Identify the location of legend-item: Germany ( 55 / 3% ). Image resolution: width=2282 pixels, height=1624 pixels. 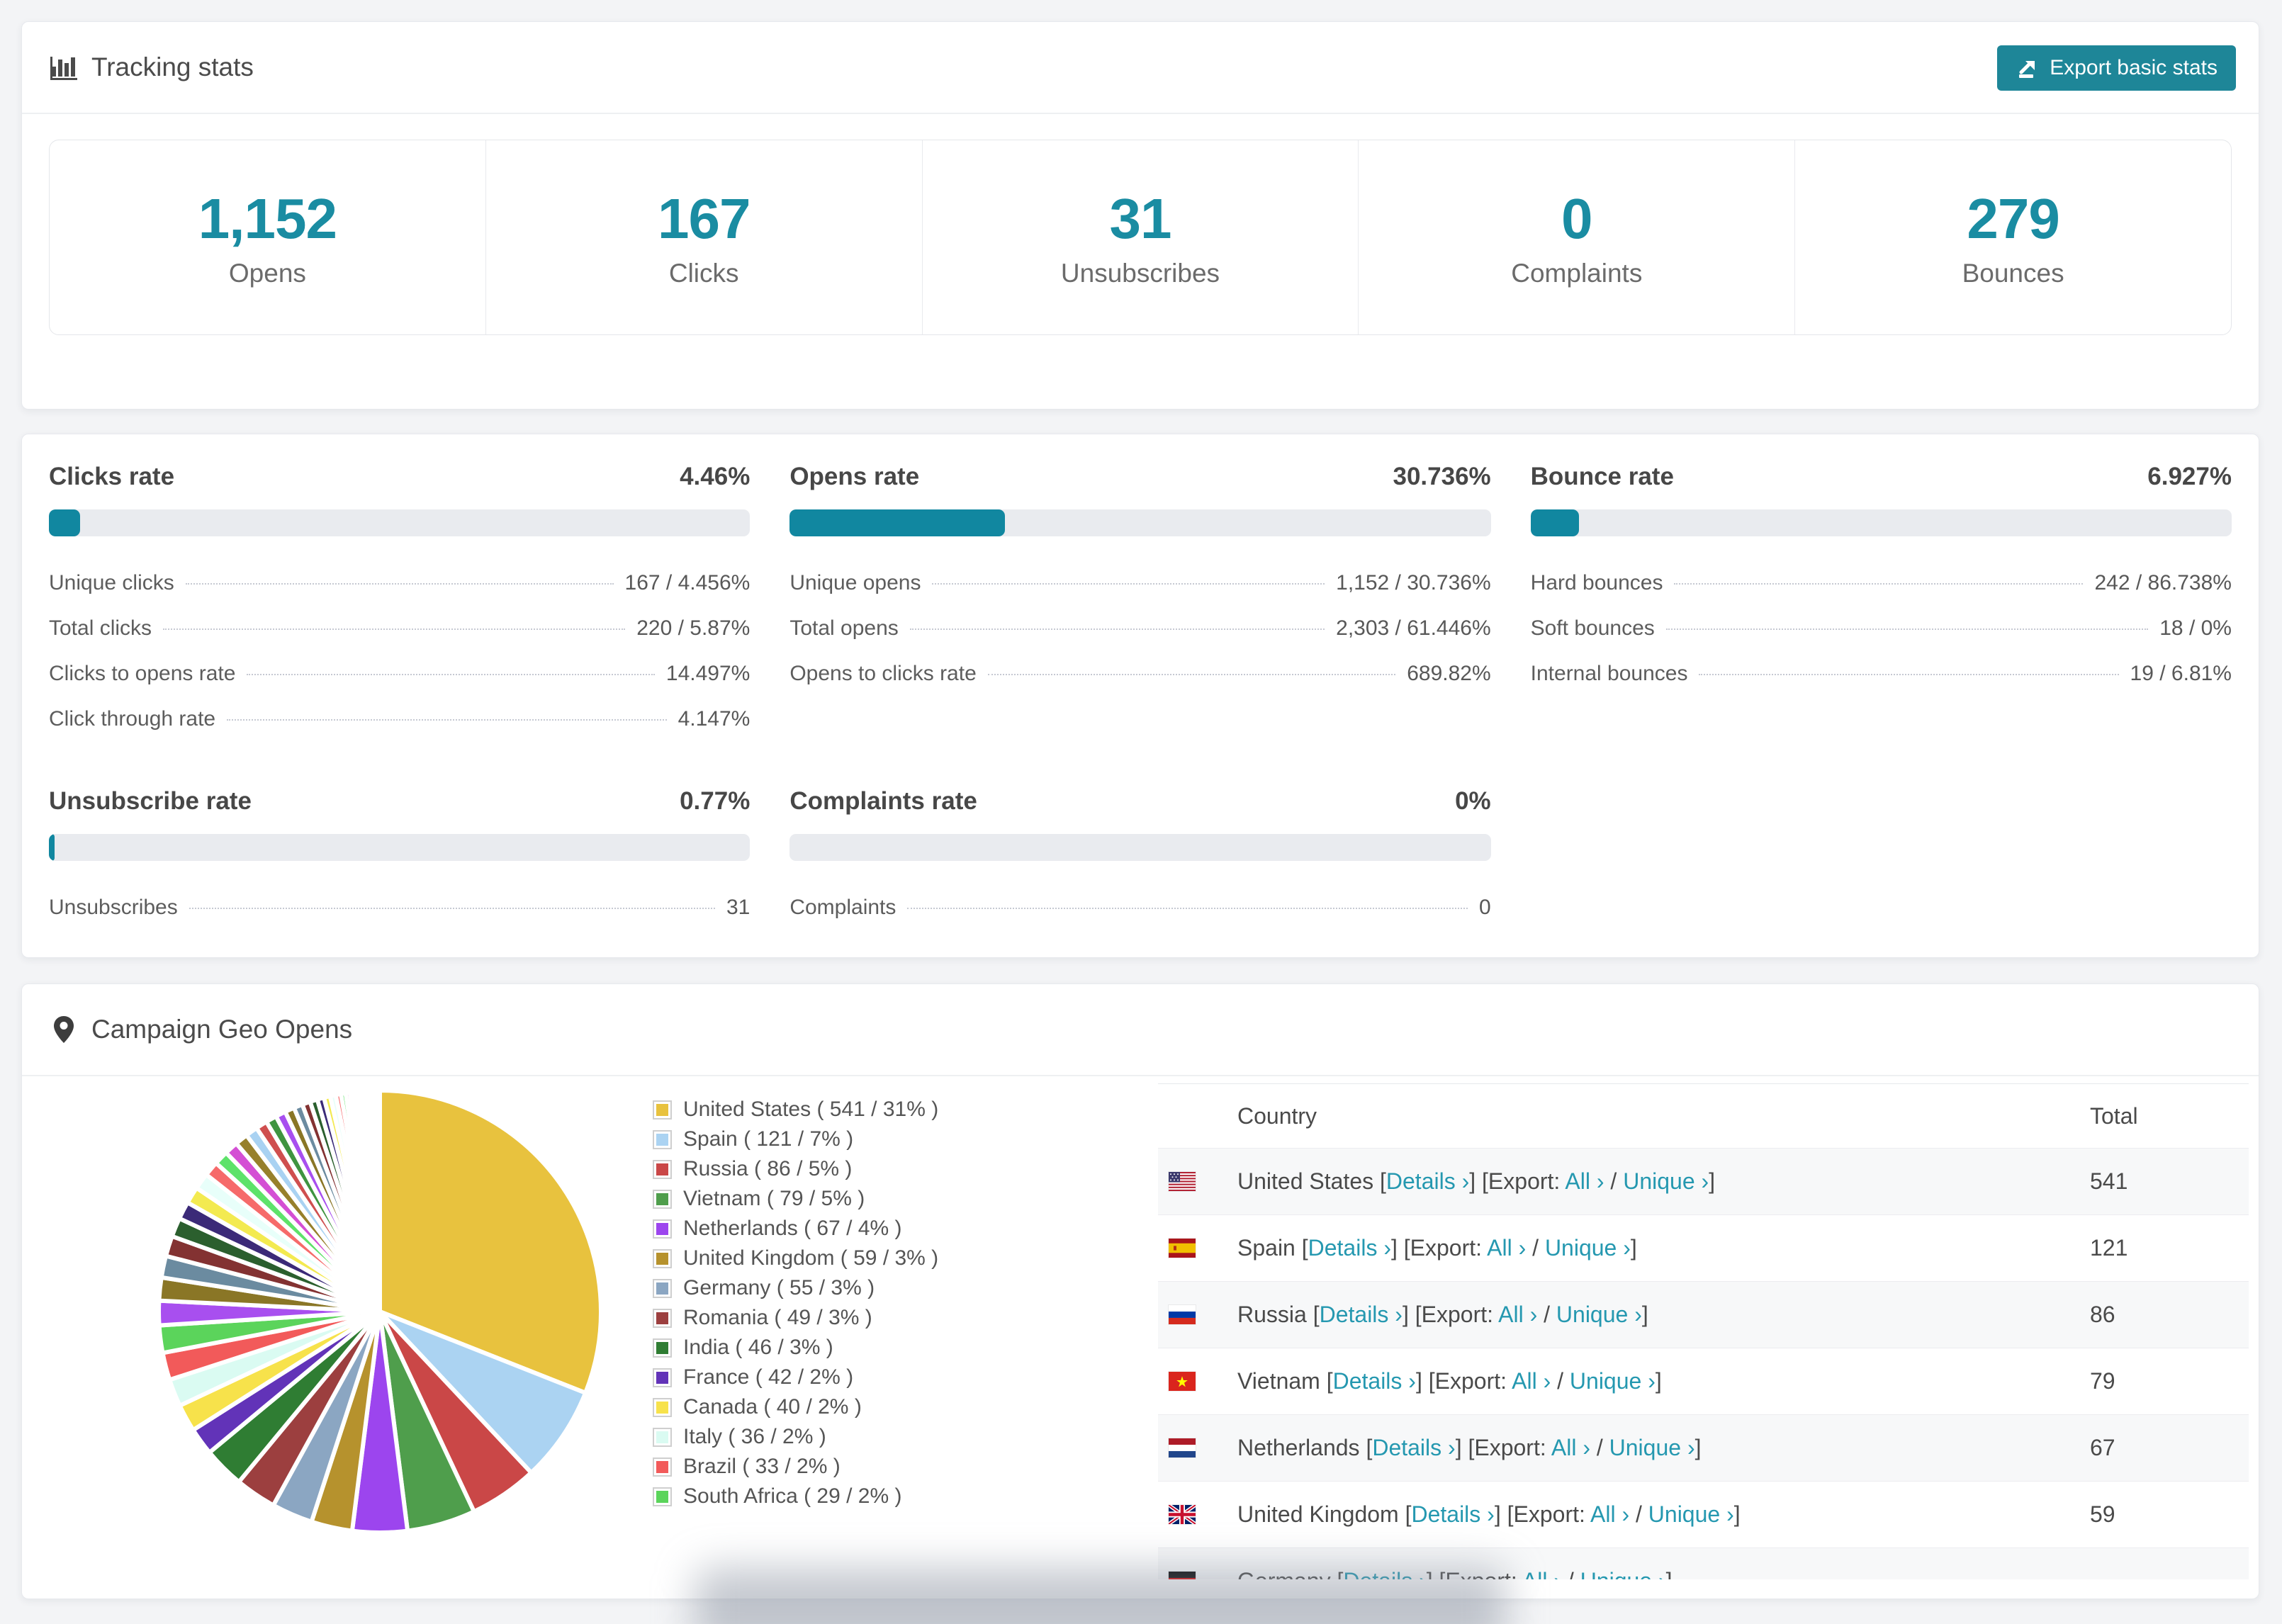
(796, 1288).